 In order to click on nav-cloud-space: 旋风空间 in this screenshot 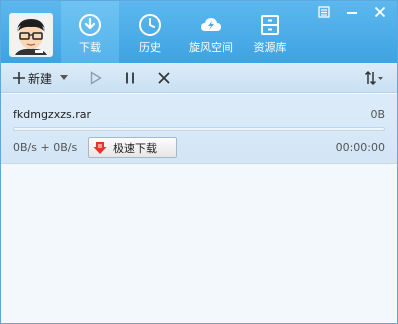, I will do `click(211, 32)`.